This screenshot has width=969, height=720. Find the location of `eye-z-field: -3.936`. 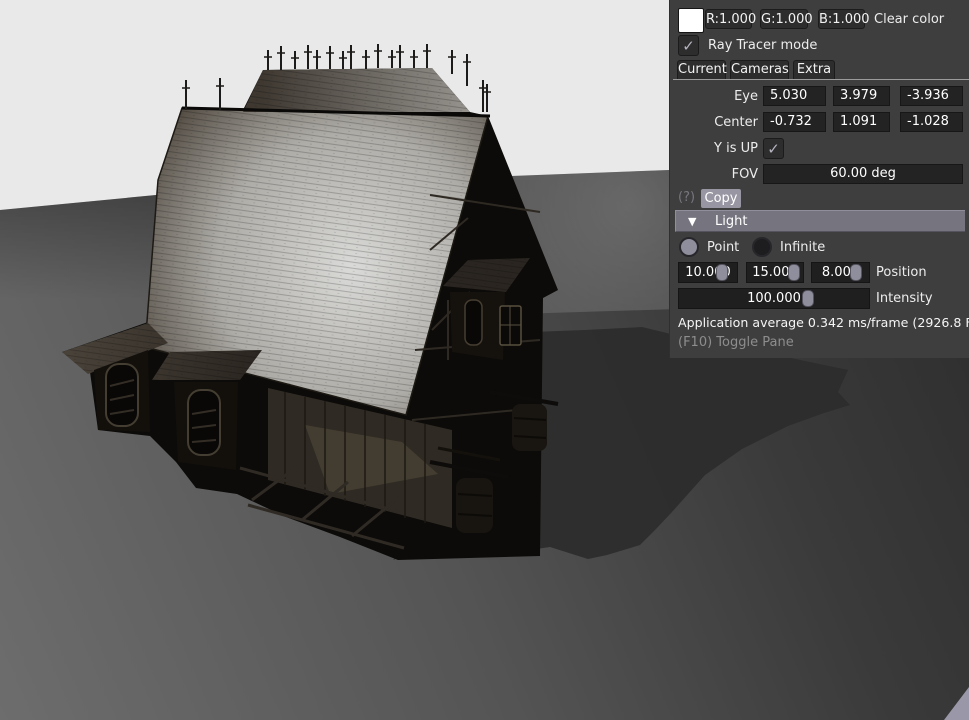

eye-z-field: -3.936 is located at coordinates (931, 96).